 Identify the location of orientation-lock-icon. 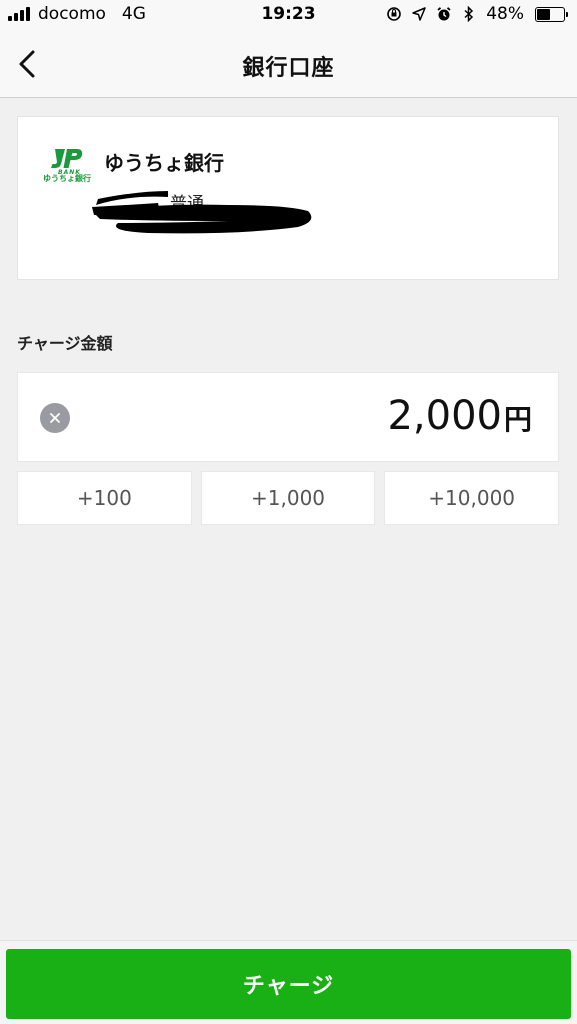
(394, 14).